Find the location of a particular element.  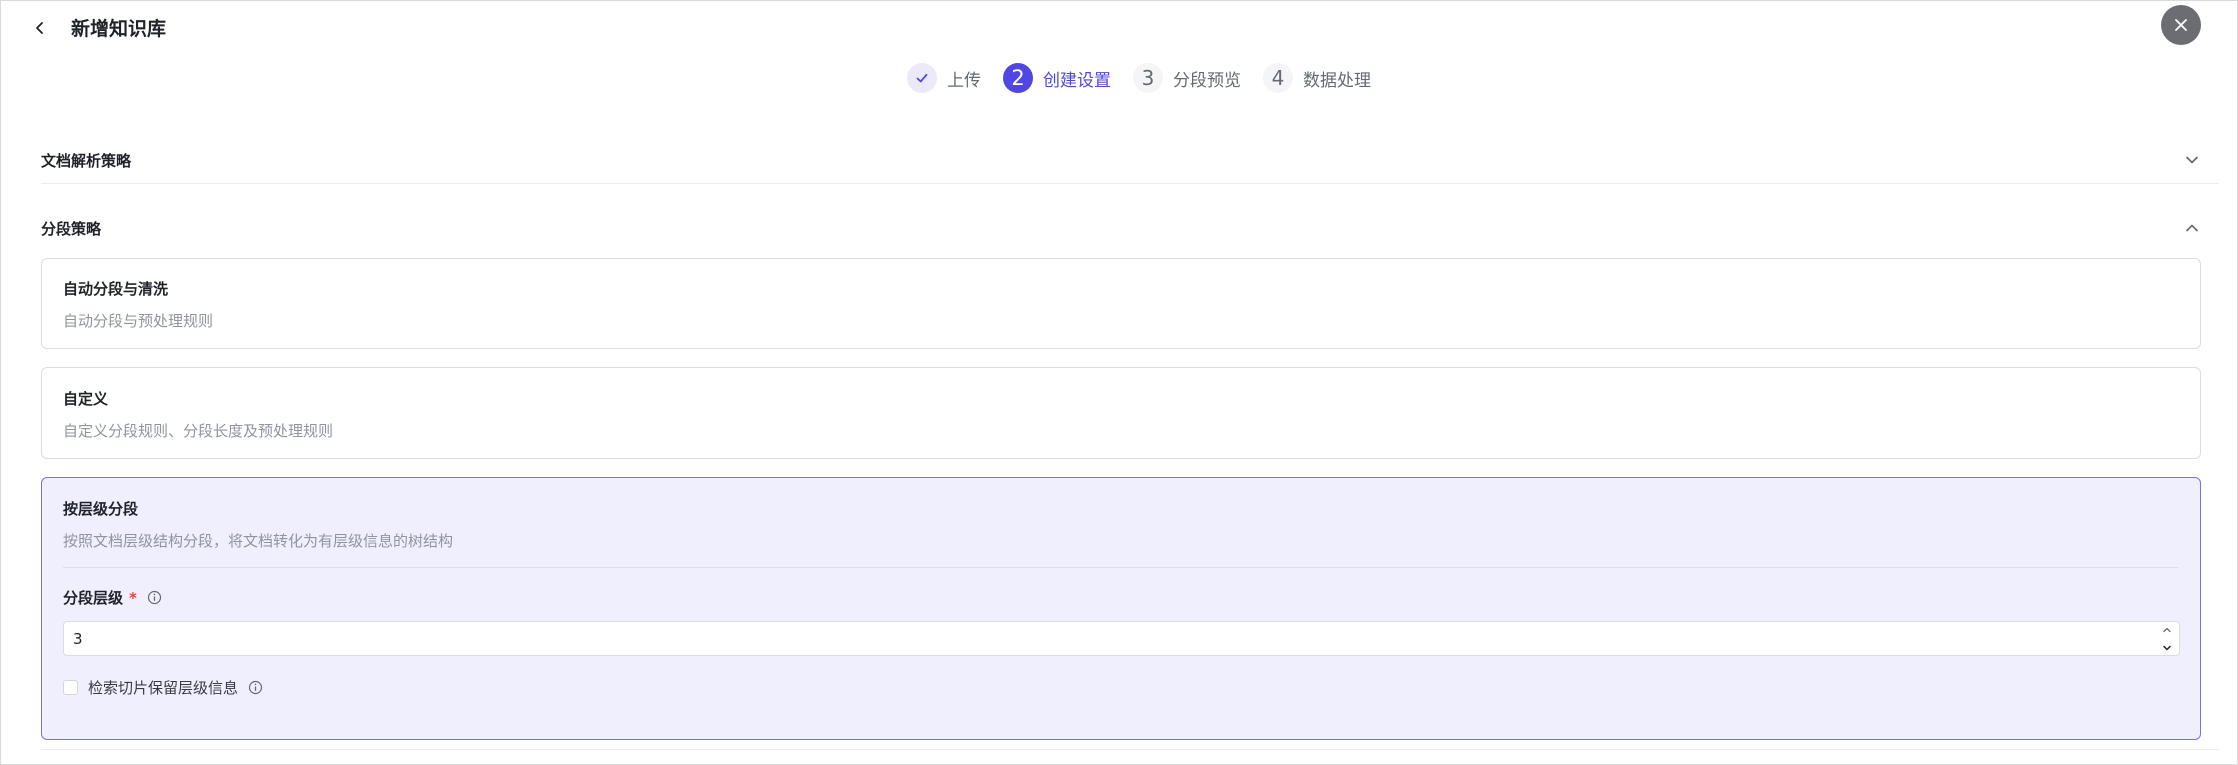

check-icon is located at coordinates (922, 78).